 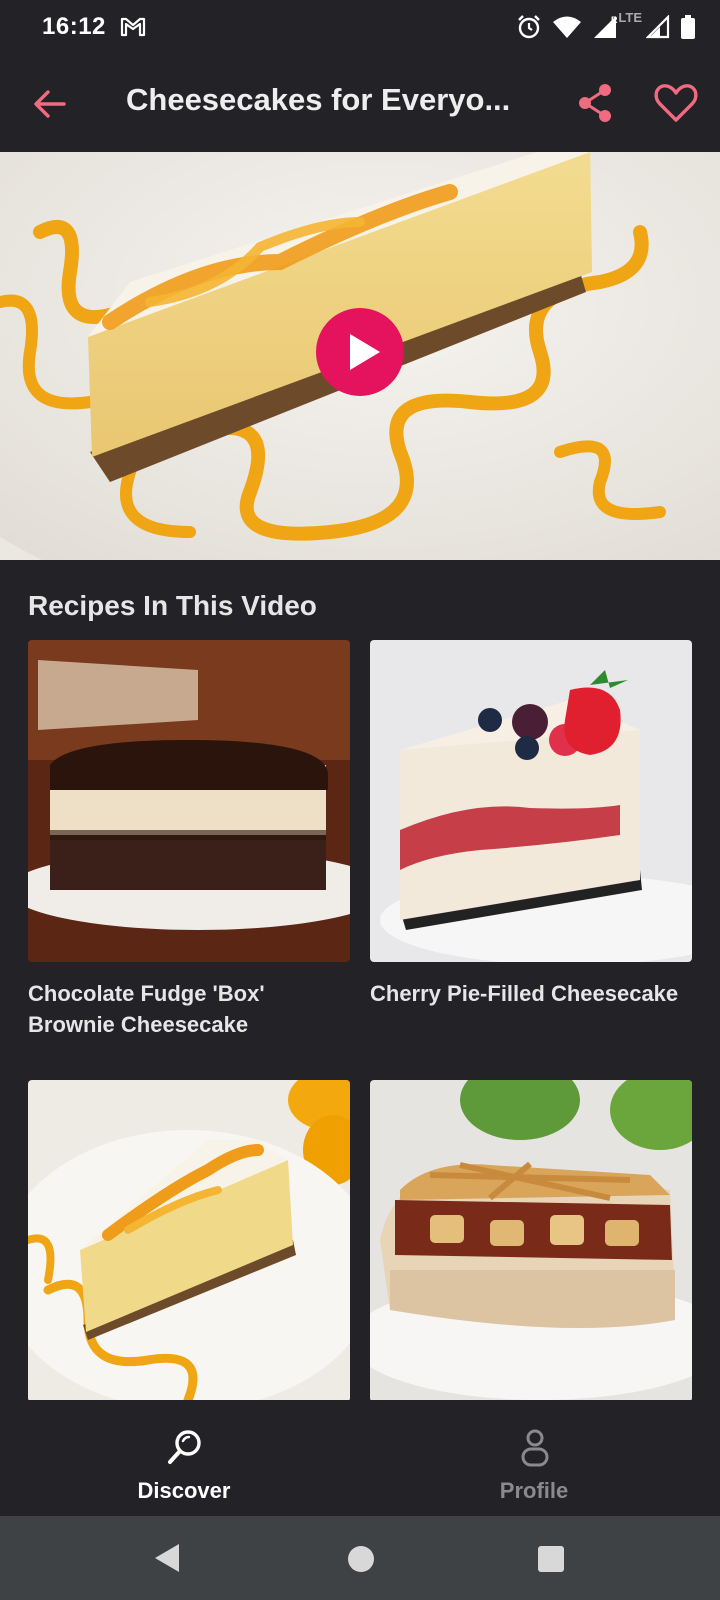 I want to click on cellular-signal-icon: R, so click(x=606, y=26).